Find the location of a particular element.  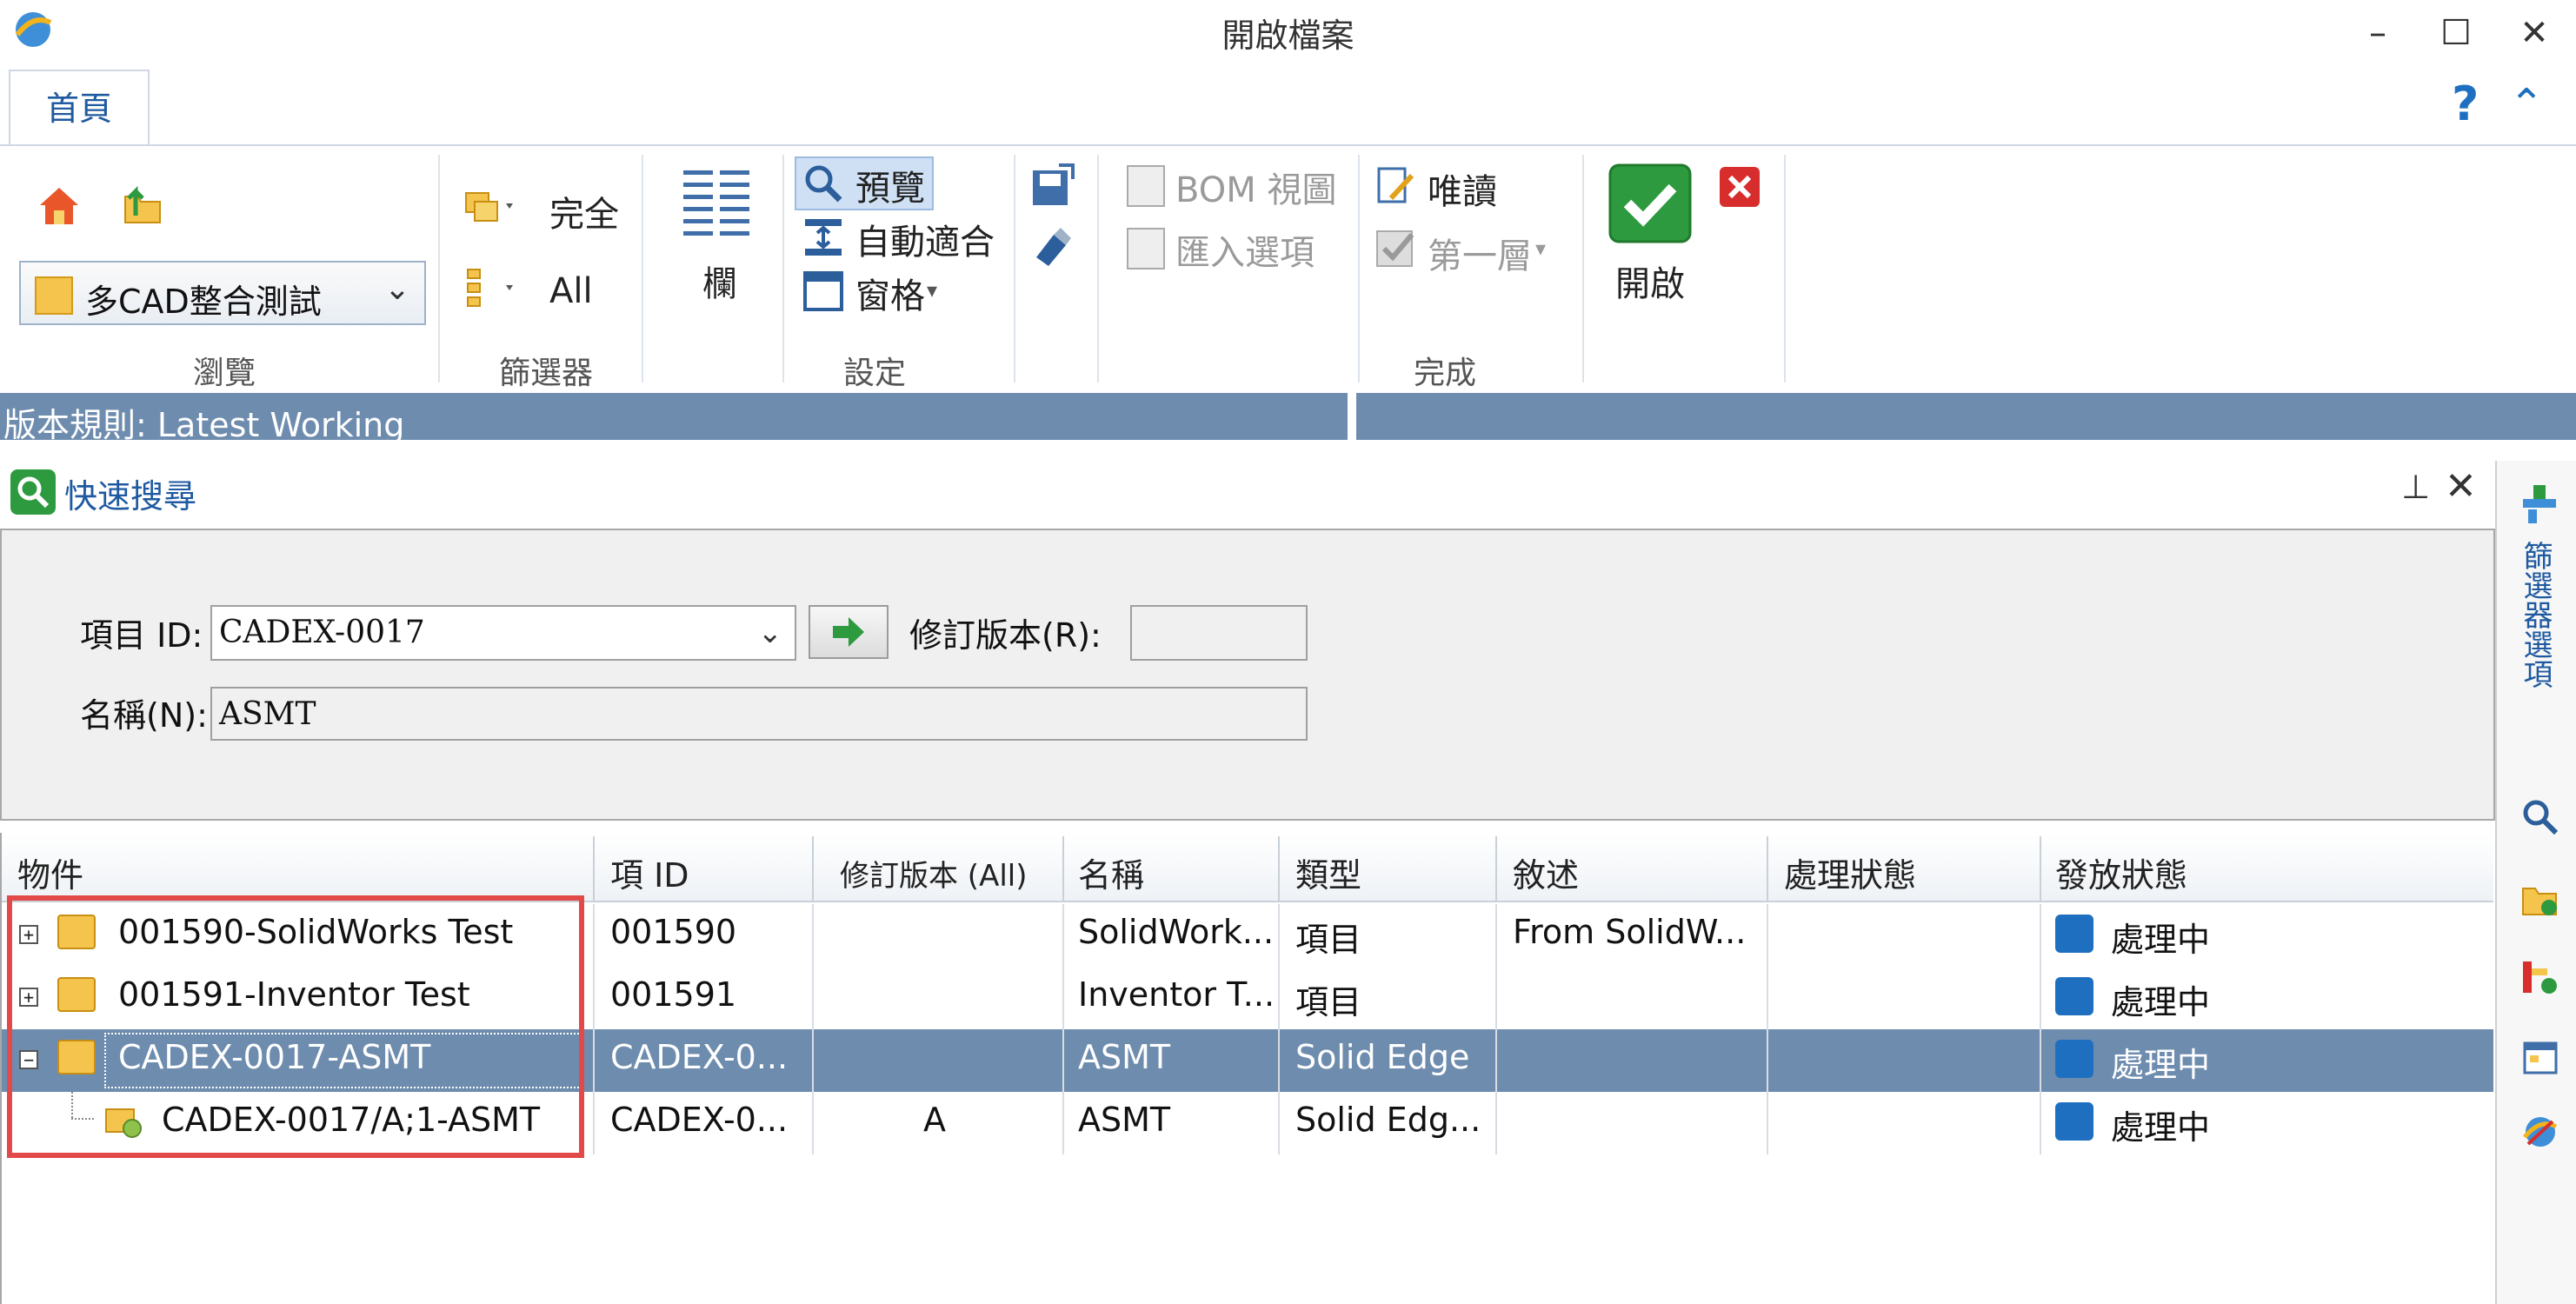

columns-icon is located at coordinates (717, 203).